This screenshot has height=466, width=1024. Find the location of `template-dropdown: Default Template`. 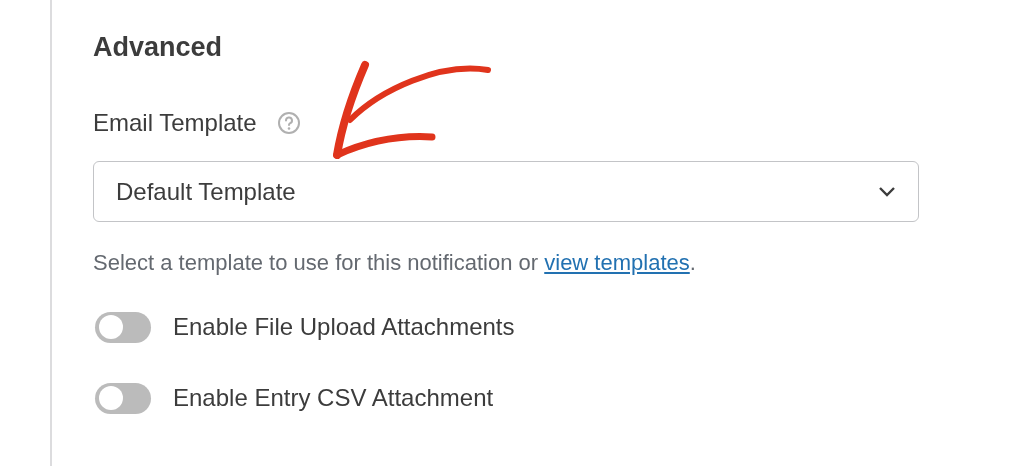

template-dropdown: Default Template is located at coordinates (506, 191).